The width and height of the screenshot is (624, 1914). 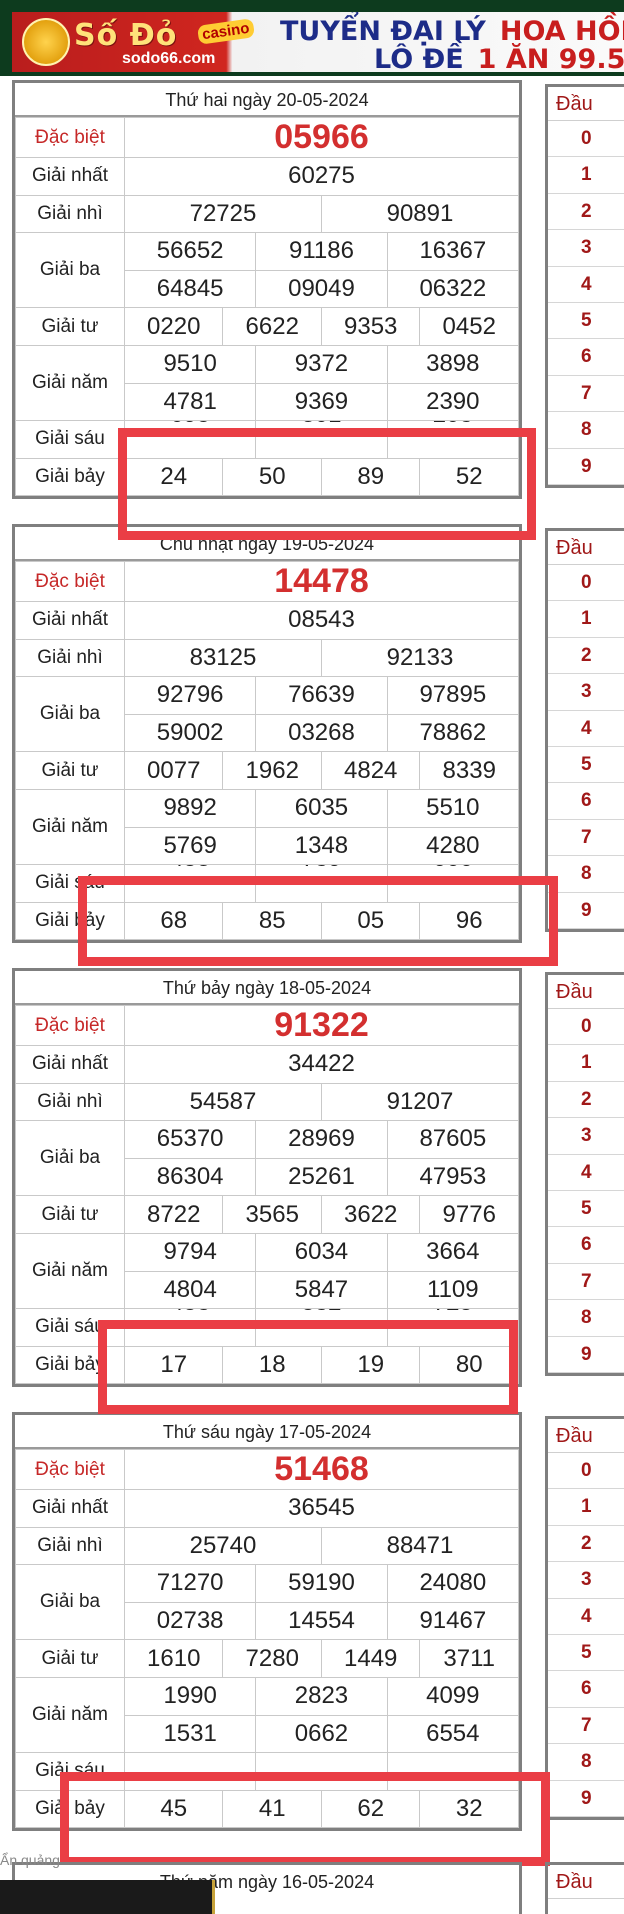 What do you see at coordinates (453, 1583) in the screenshot?
I see `third-prize-value: 24080` at bounding box center [453, 1583].